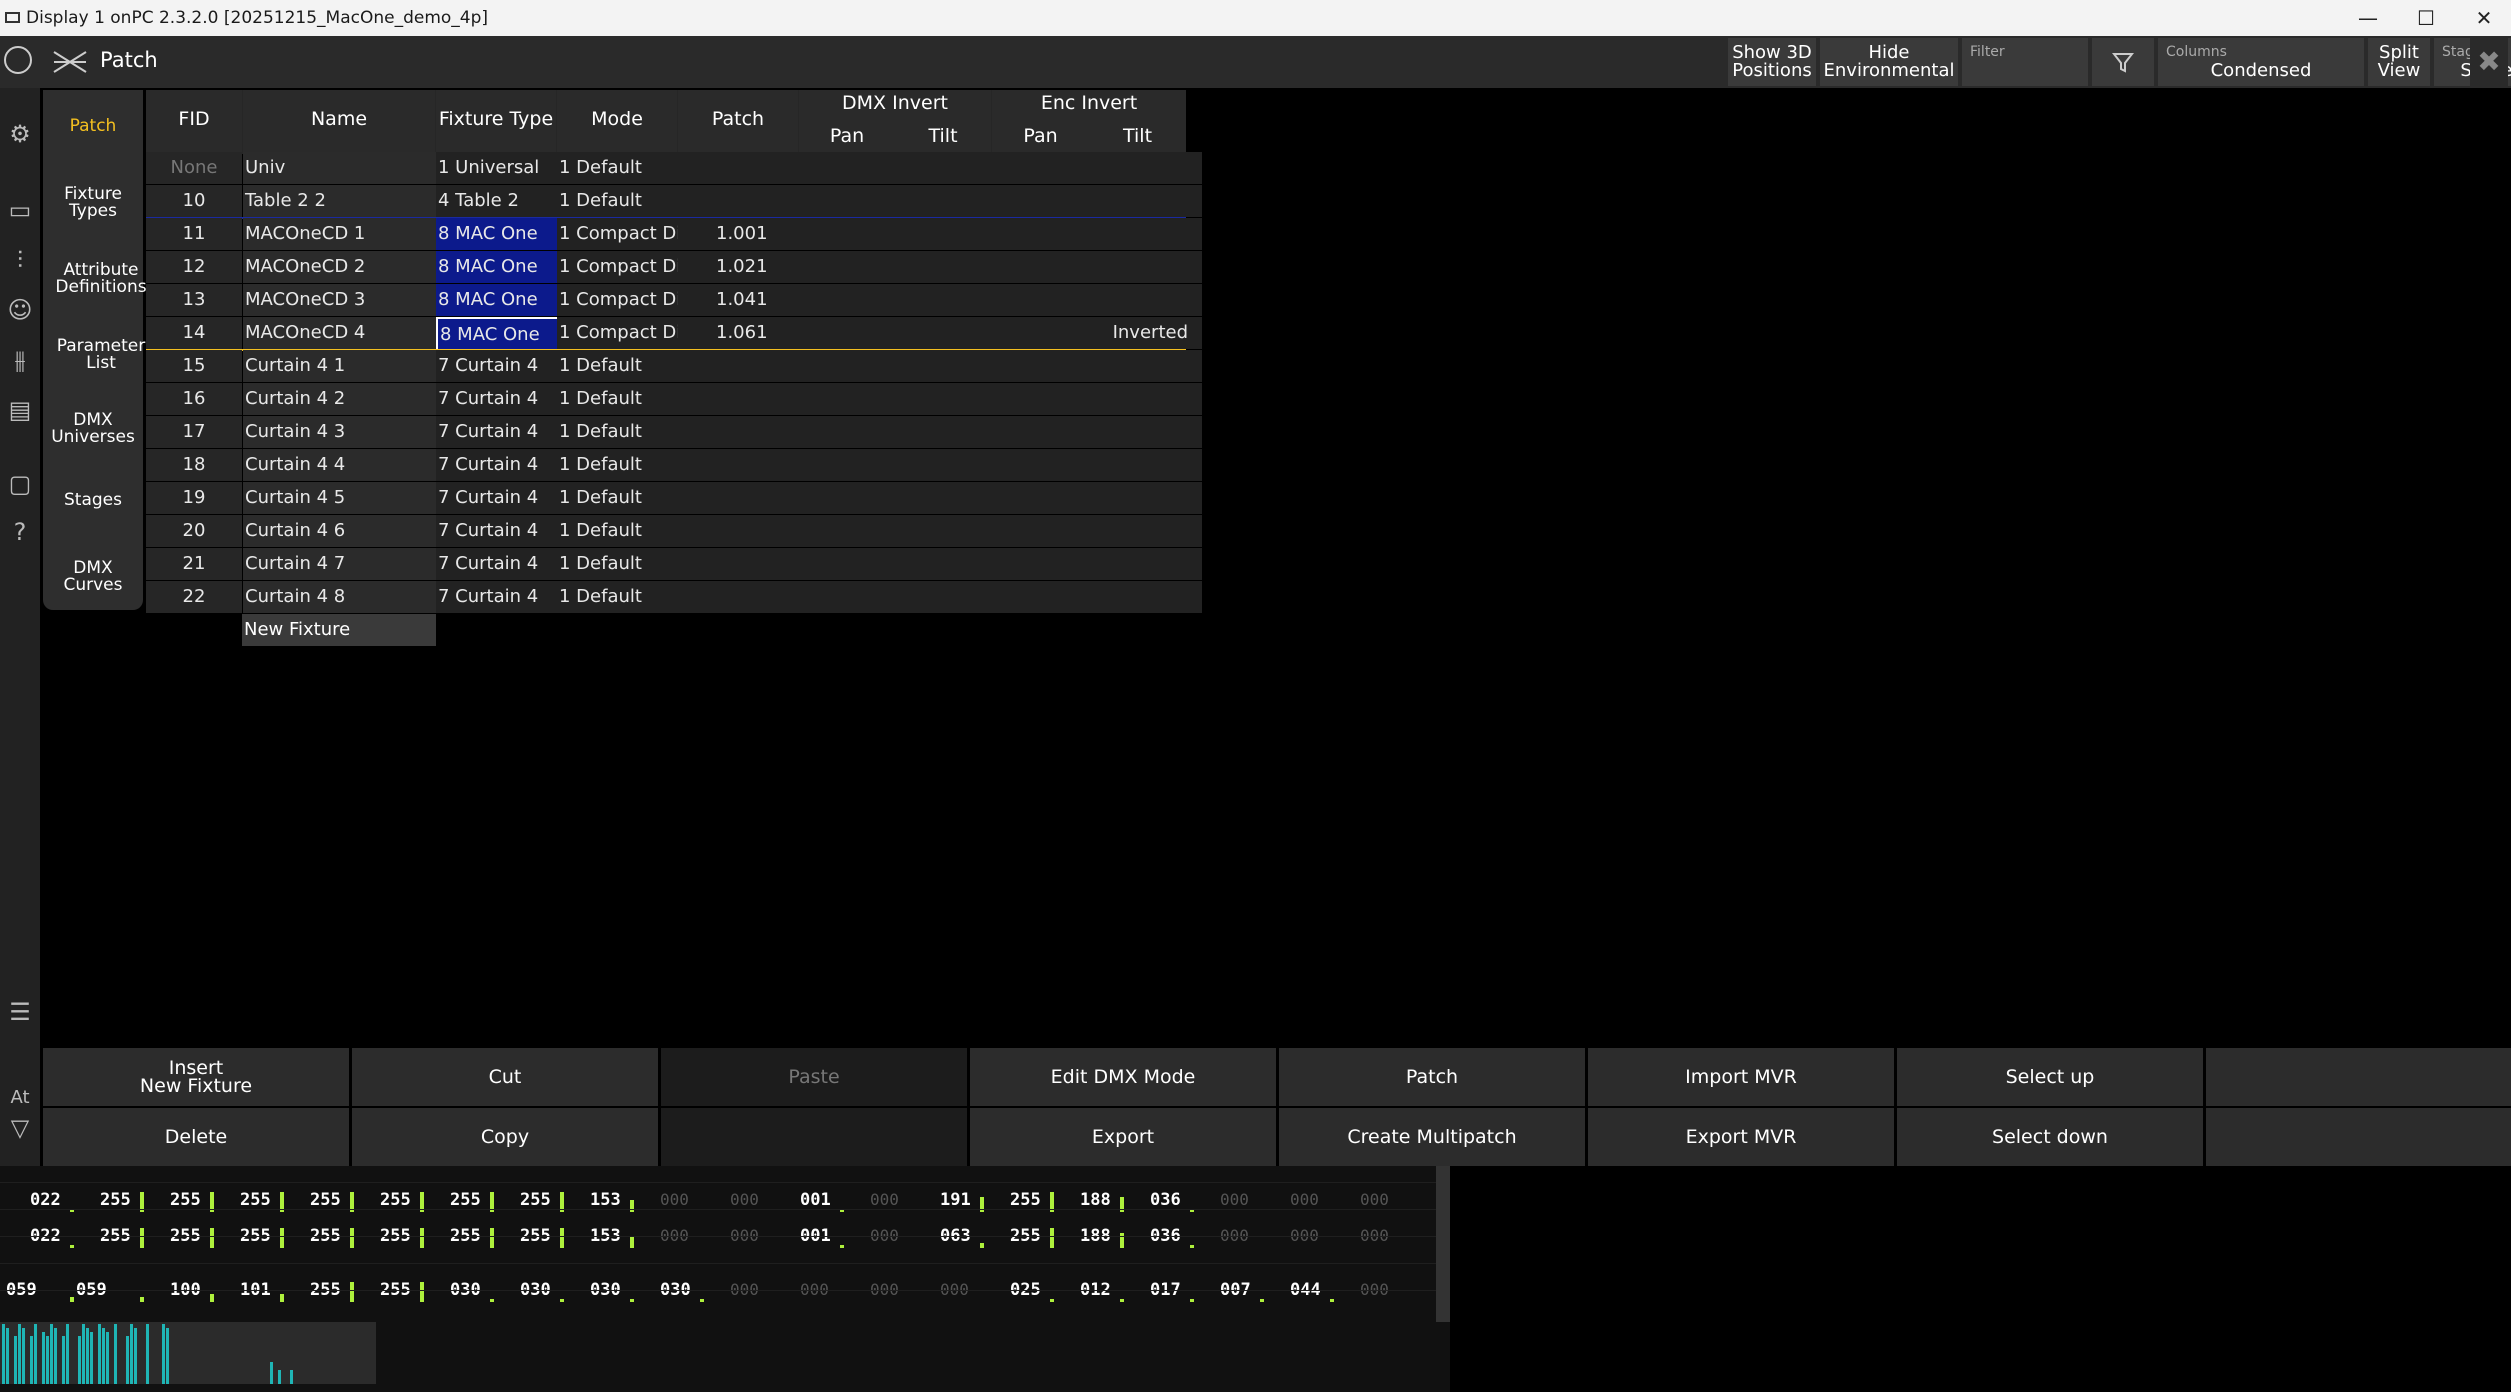 This screenshot has width=2511, height=1392. What do you see at coordinates (196, 1077) in the screenshot?
I see `insert-new-fixture-button: Insert New Fixture` at bounding box center [196, 1077].